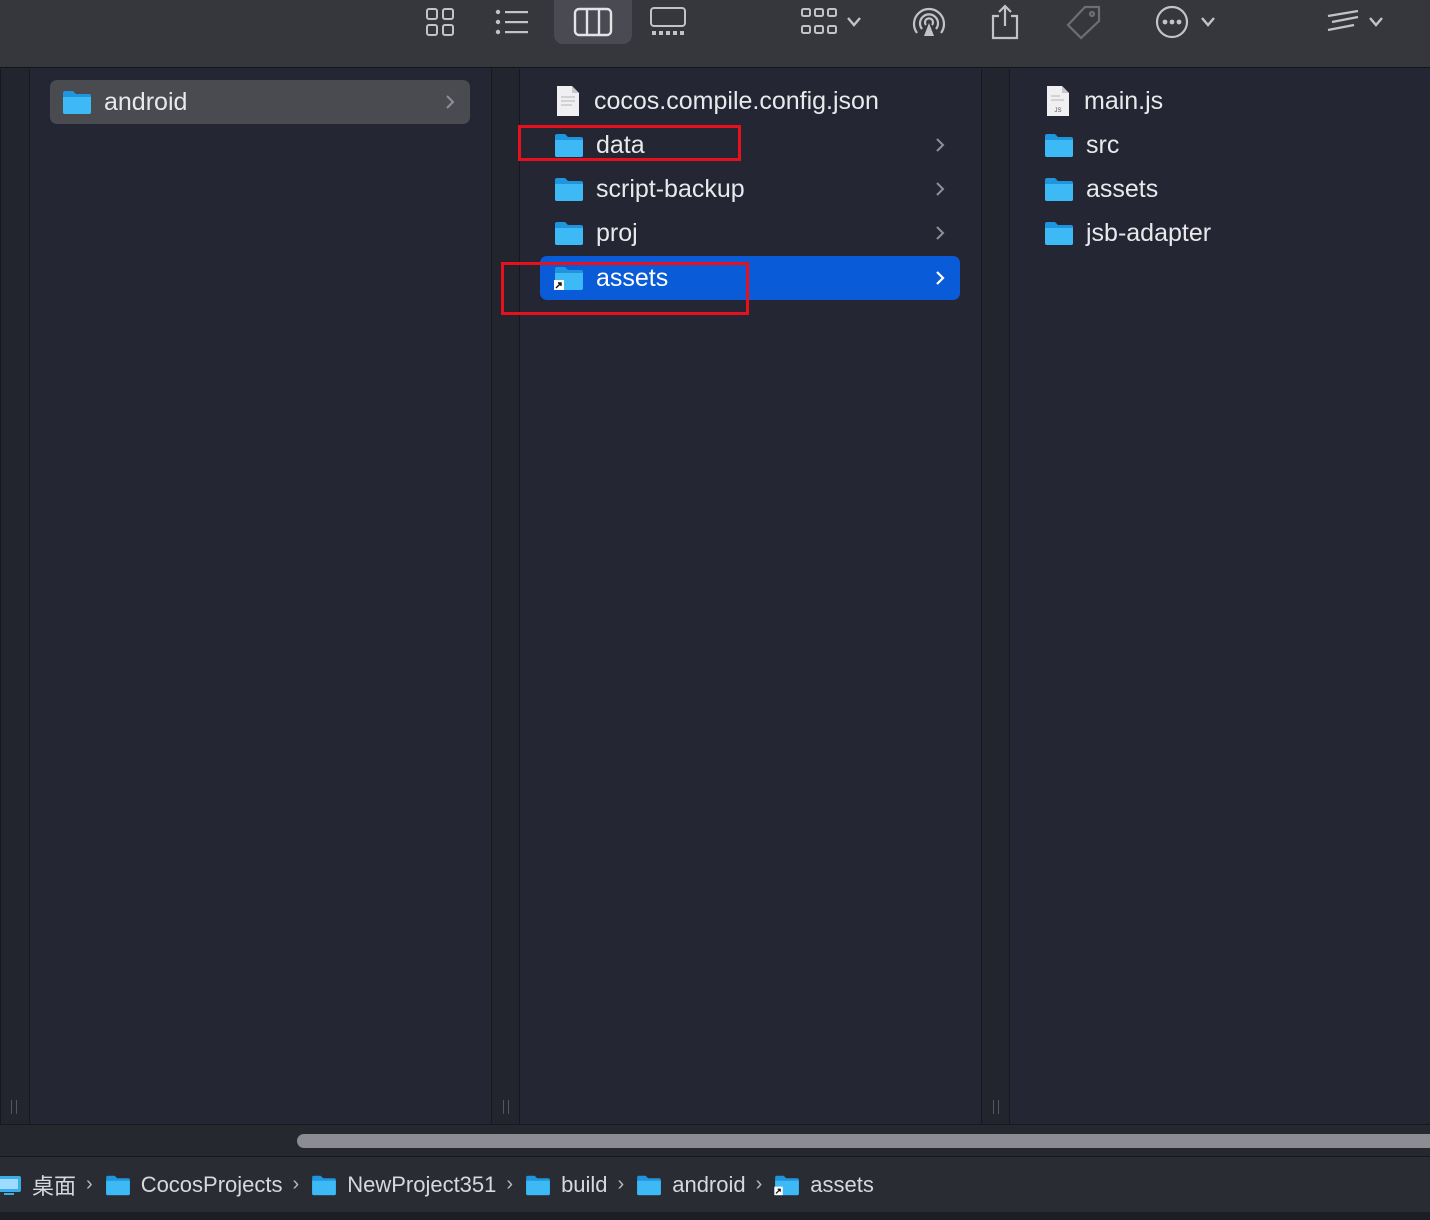  I want to click on grid-icon, so click(440, 22).